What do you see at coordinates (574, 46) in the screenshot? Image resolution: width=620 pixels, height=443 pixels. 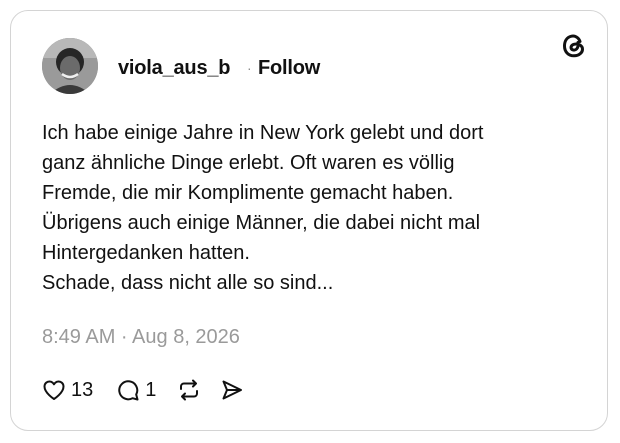 I see `threads-logo-icon` at bounding box center [574, 46].